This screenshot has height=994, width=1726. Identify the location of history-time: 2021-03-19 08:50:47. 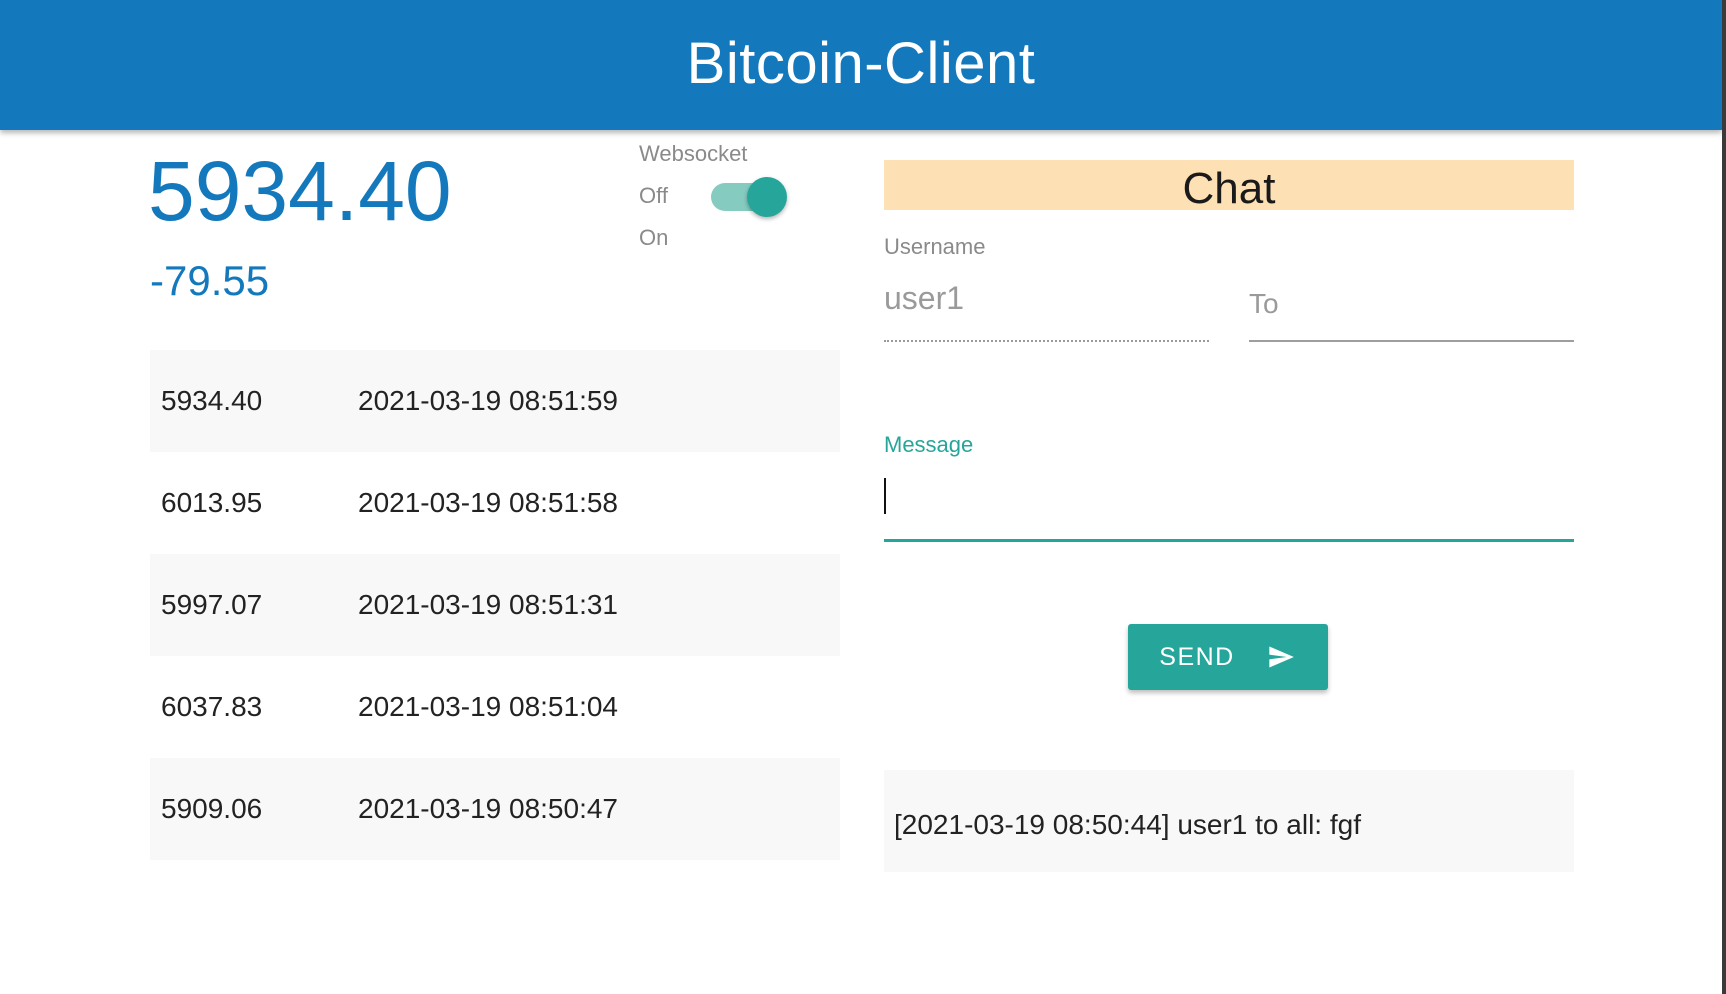
(488, 808).